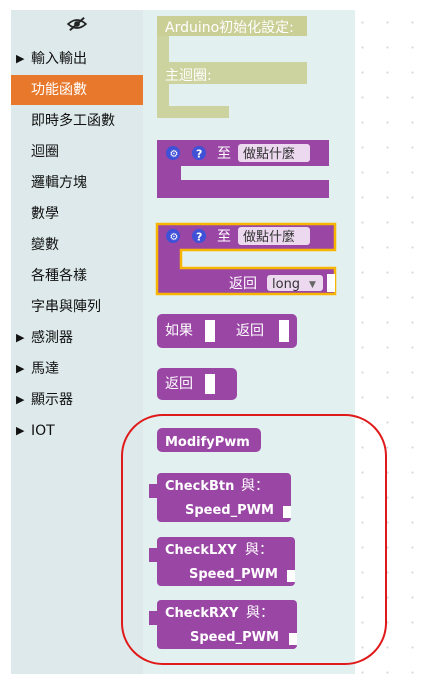  Describe the element at coordinates (59, 59) in the screenshot. I see `toolbox-category-label: 輸入輸出` at that location.